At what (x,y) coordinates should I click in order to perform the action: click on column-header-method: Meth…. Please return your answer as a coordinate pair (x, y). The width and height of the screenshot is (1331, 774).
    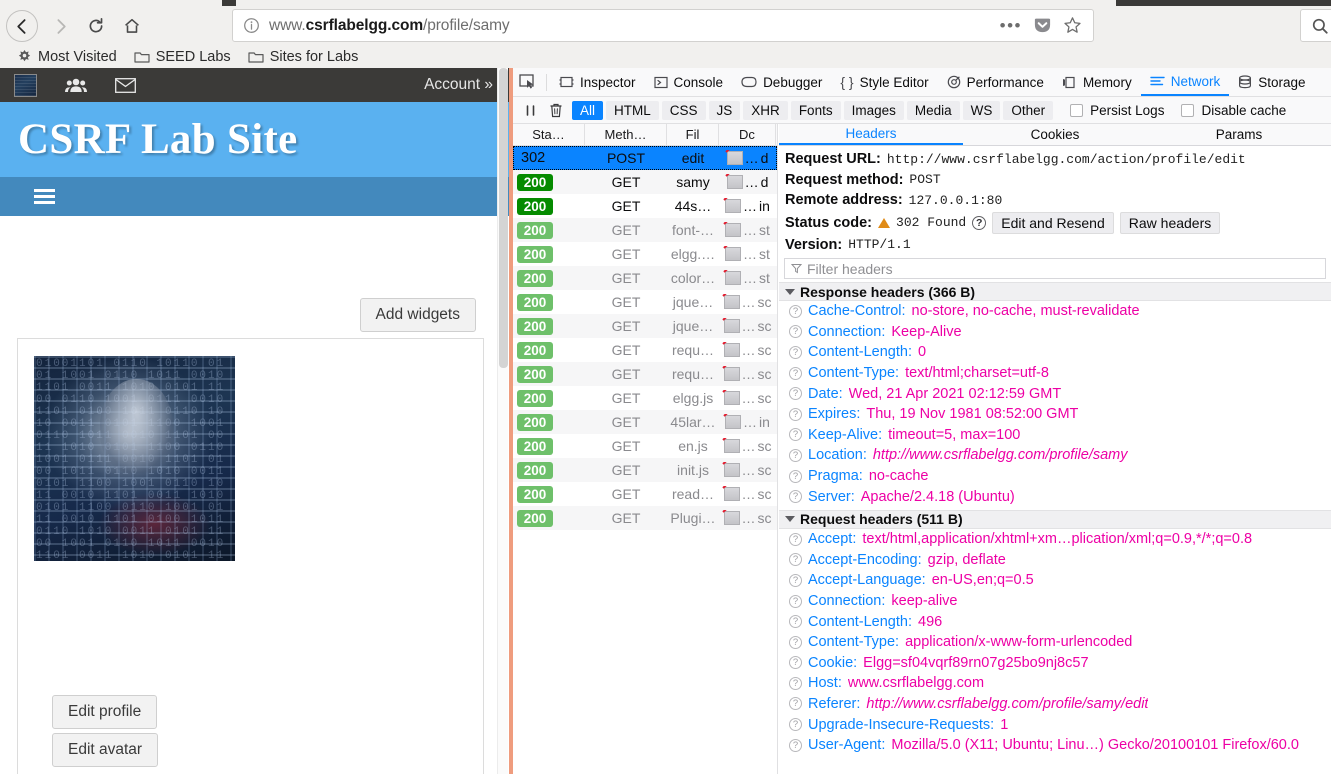
    Looking at the image, I should click on (626, 134).